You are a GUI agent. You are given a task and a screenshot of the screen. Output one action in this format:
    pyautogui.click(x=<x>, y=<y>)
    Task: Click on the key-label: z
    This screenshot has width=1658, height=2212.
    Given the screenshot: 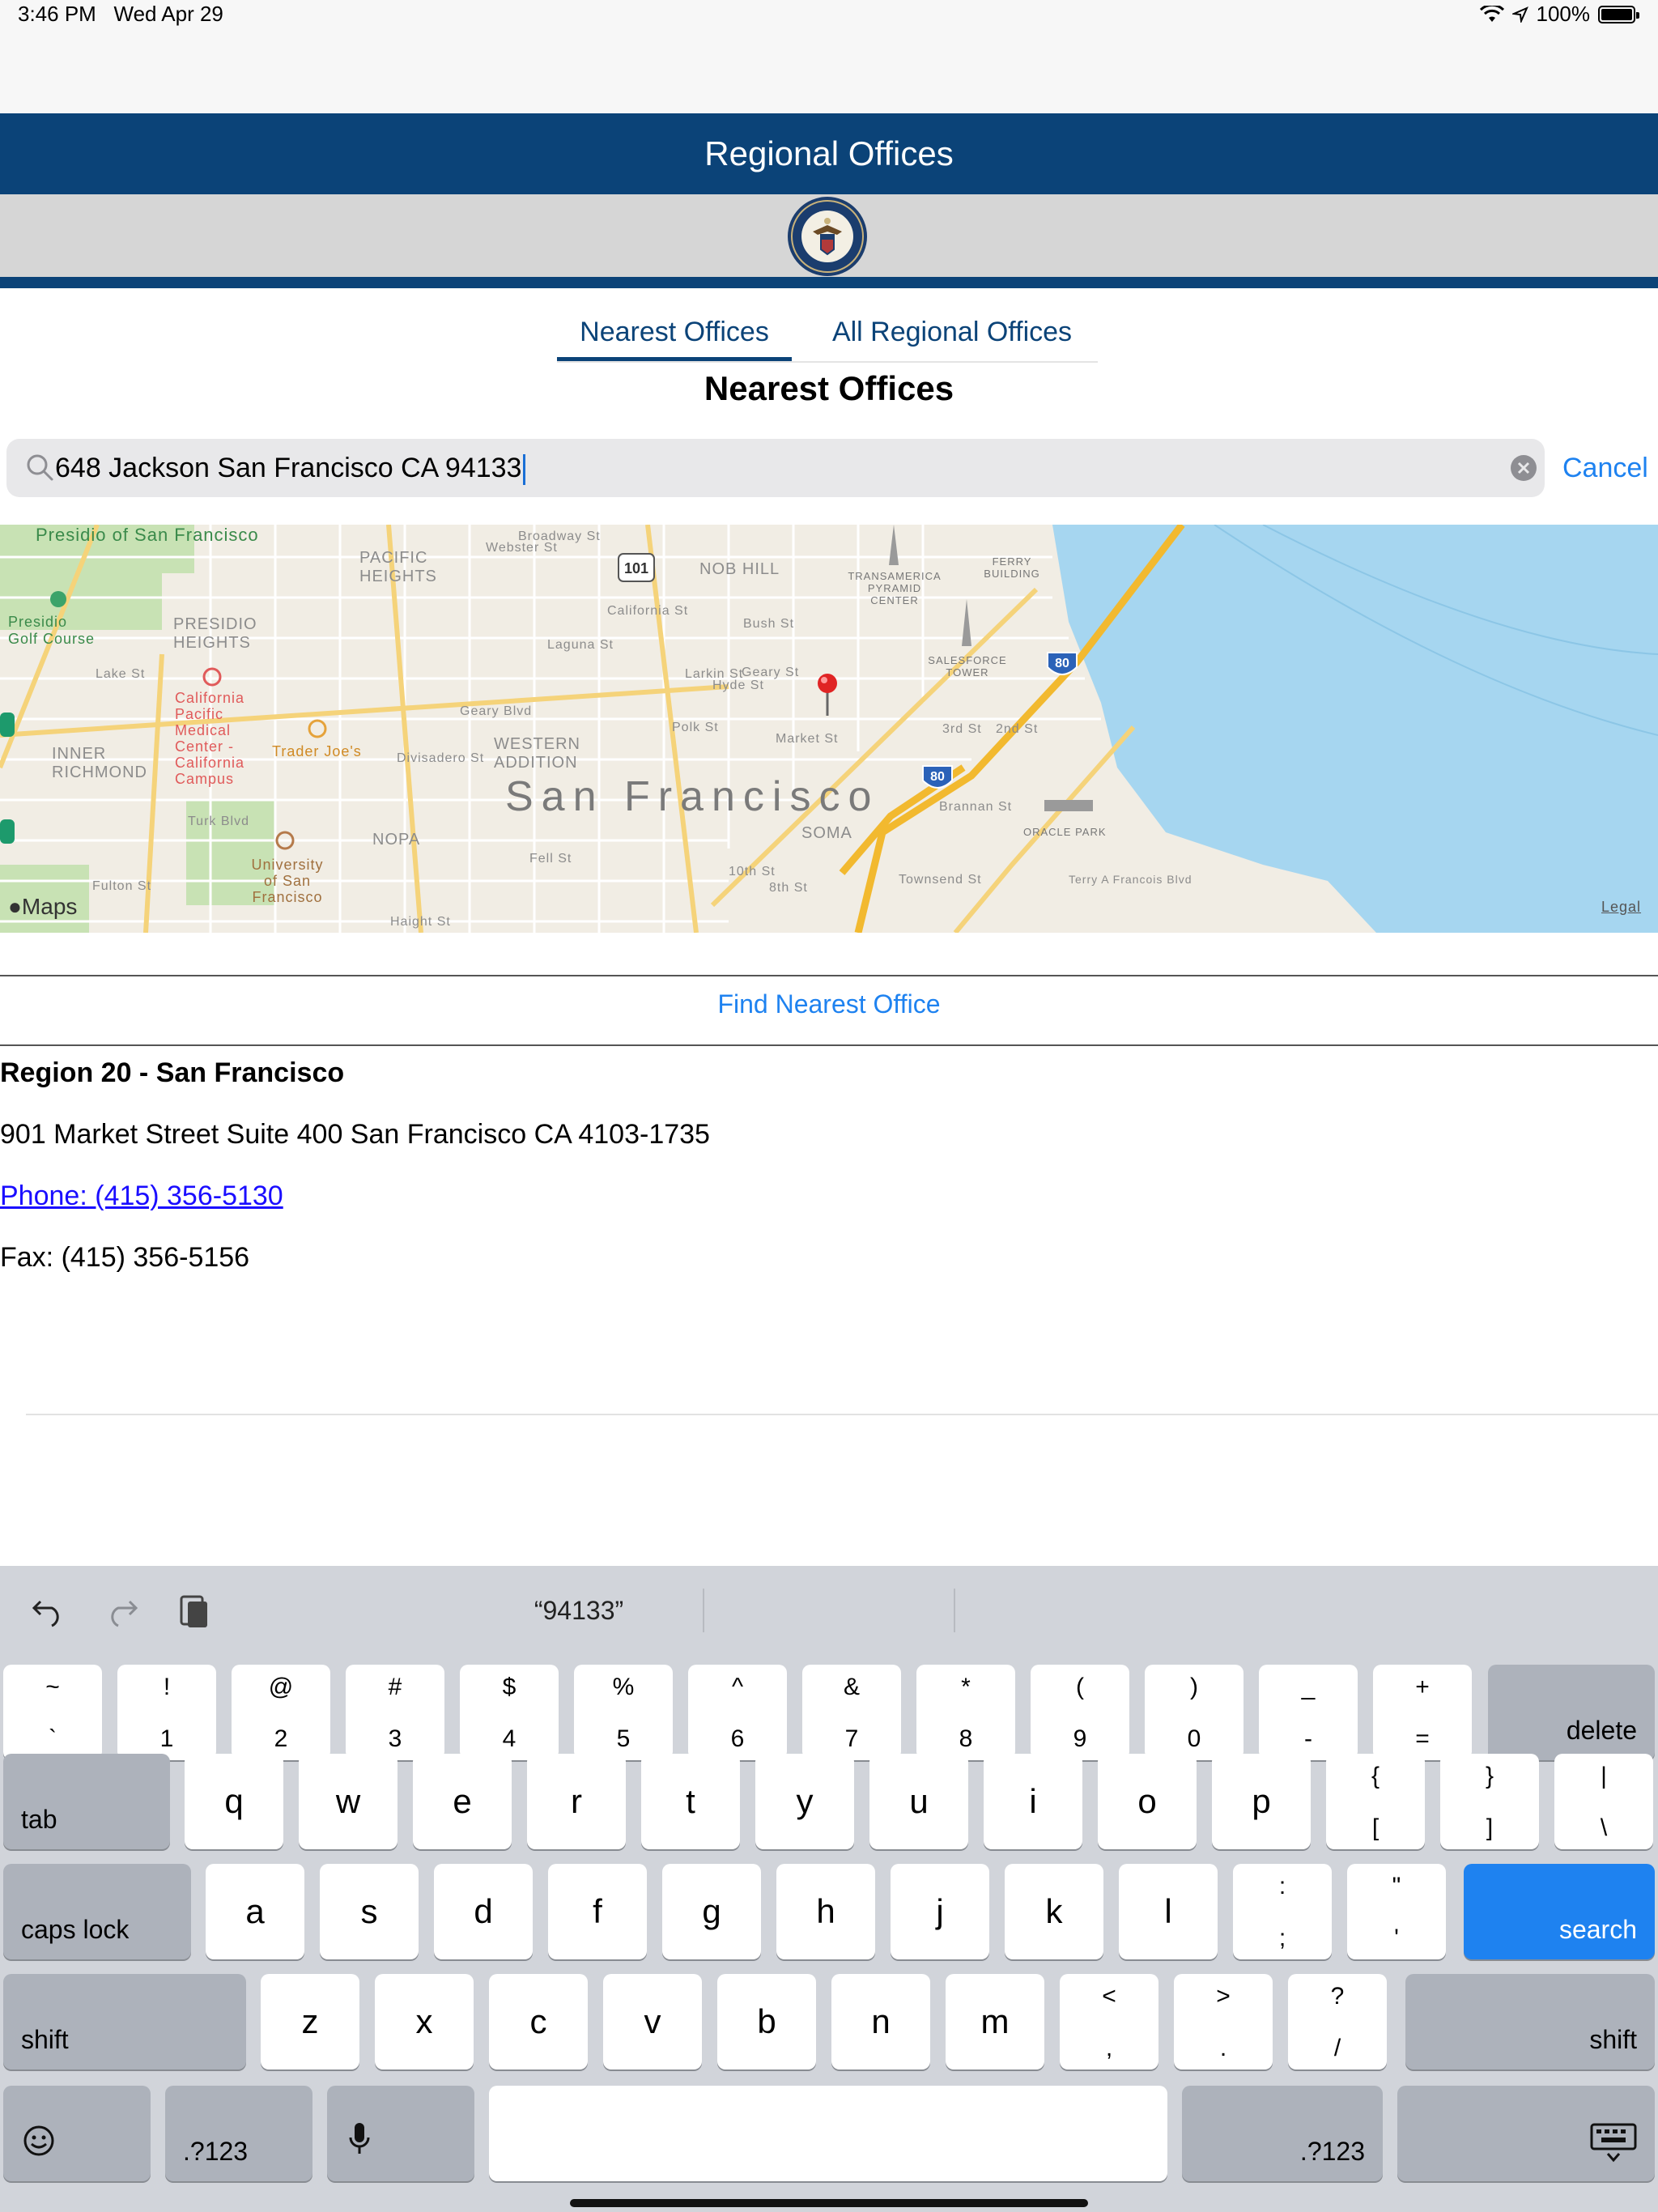 What is the action you would take?
    pyautogui.click(x=310, y=2021)
    